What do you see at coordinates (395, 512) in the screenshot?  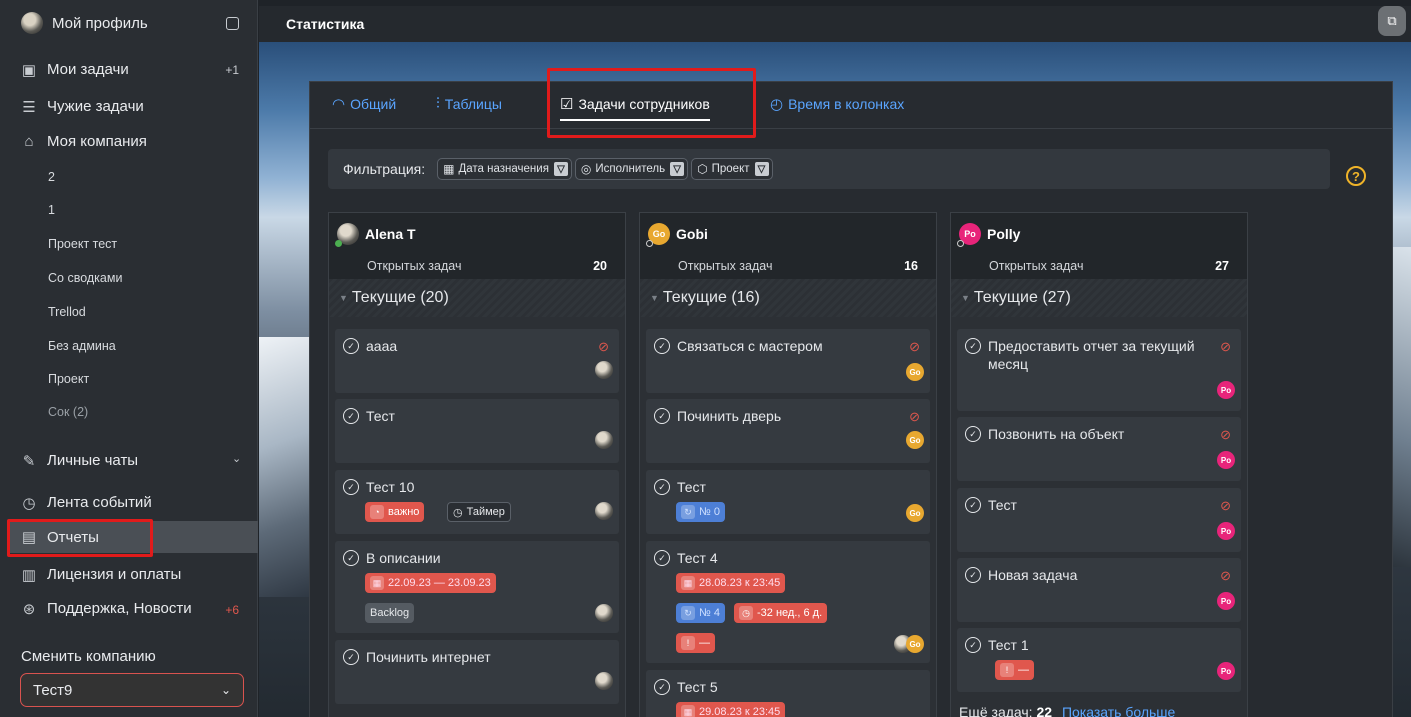 I see `priority-tag: ◔ важно` at bounding box center [395, 512].